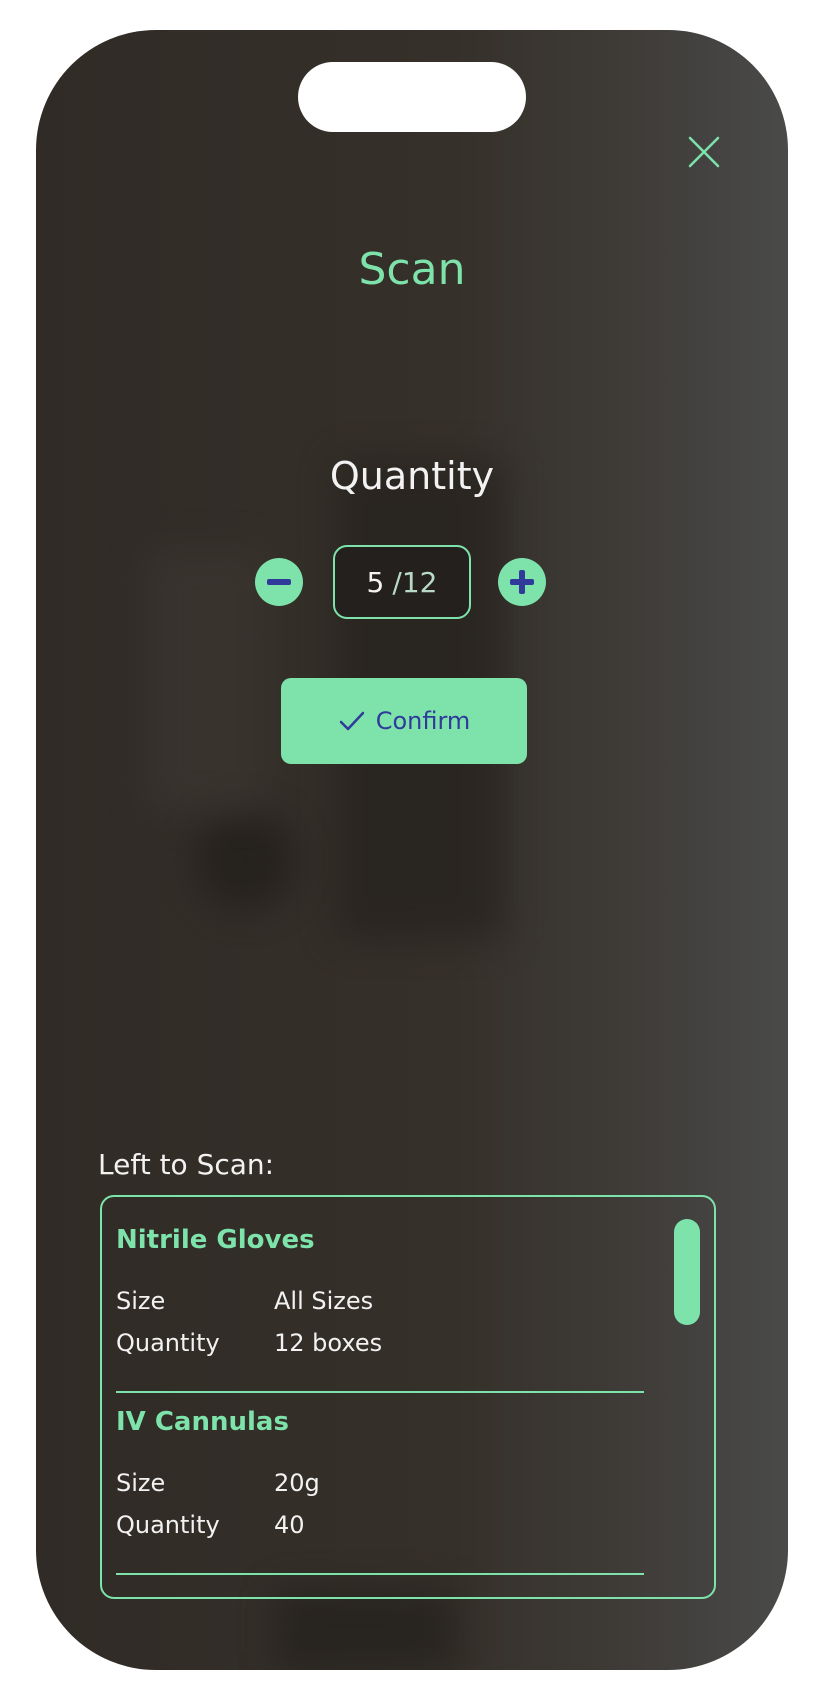 The width and height of the screenshot is (820, 1700). What do you see at coordinates (412, 97) in the screenshot?
I see `device-notch` at bounding box center [412, 97].